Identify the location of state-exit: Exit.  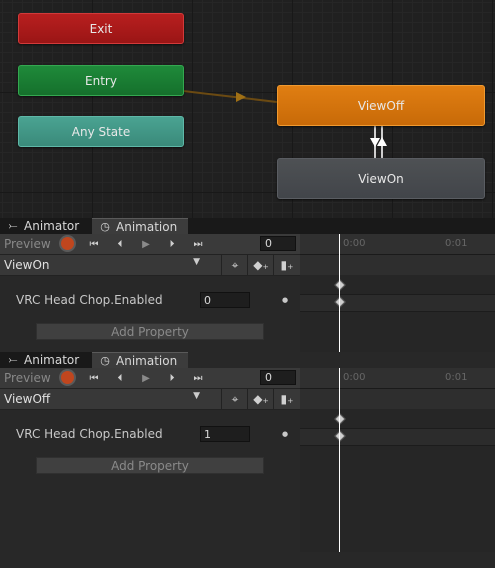
(101, 28).